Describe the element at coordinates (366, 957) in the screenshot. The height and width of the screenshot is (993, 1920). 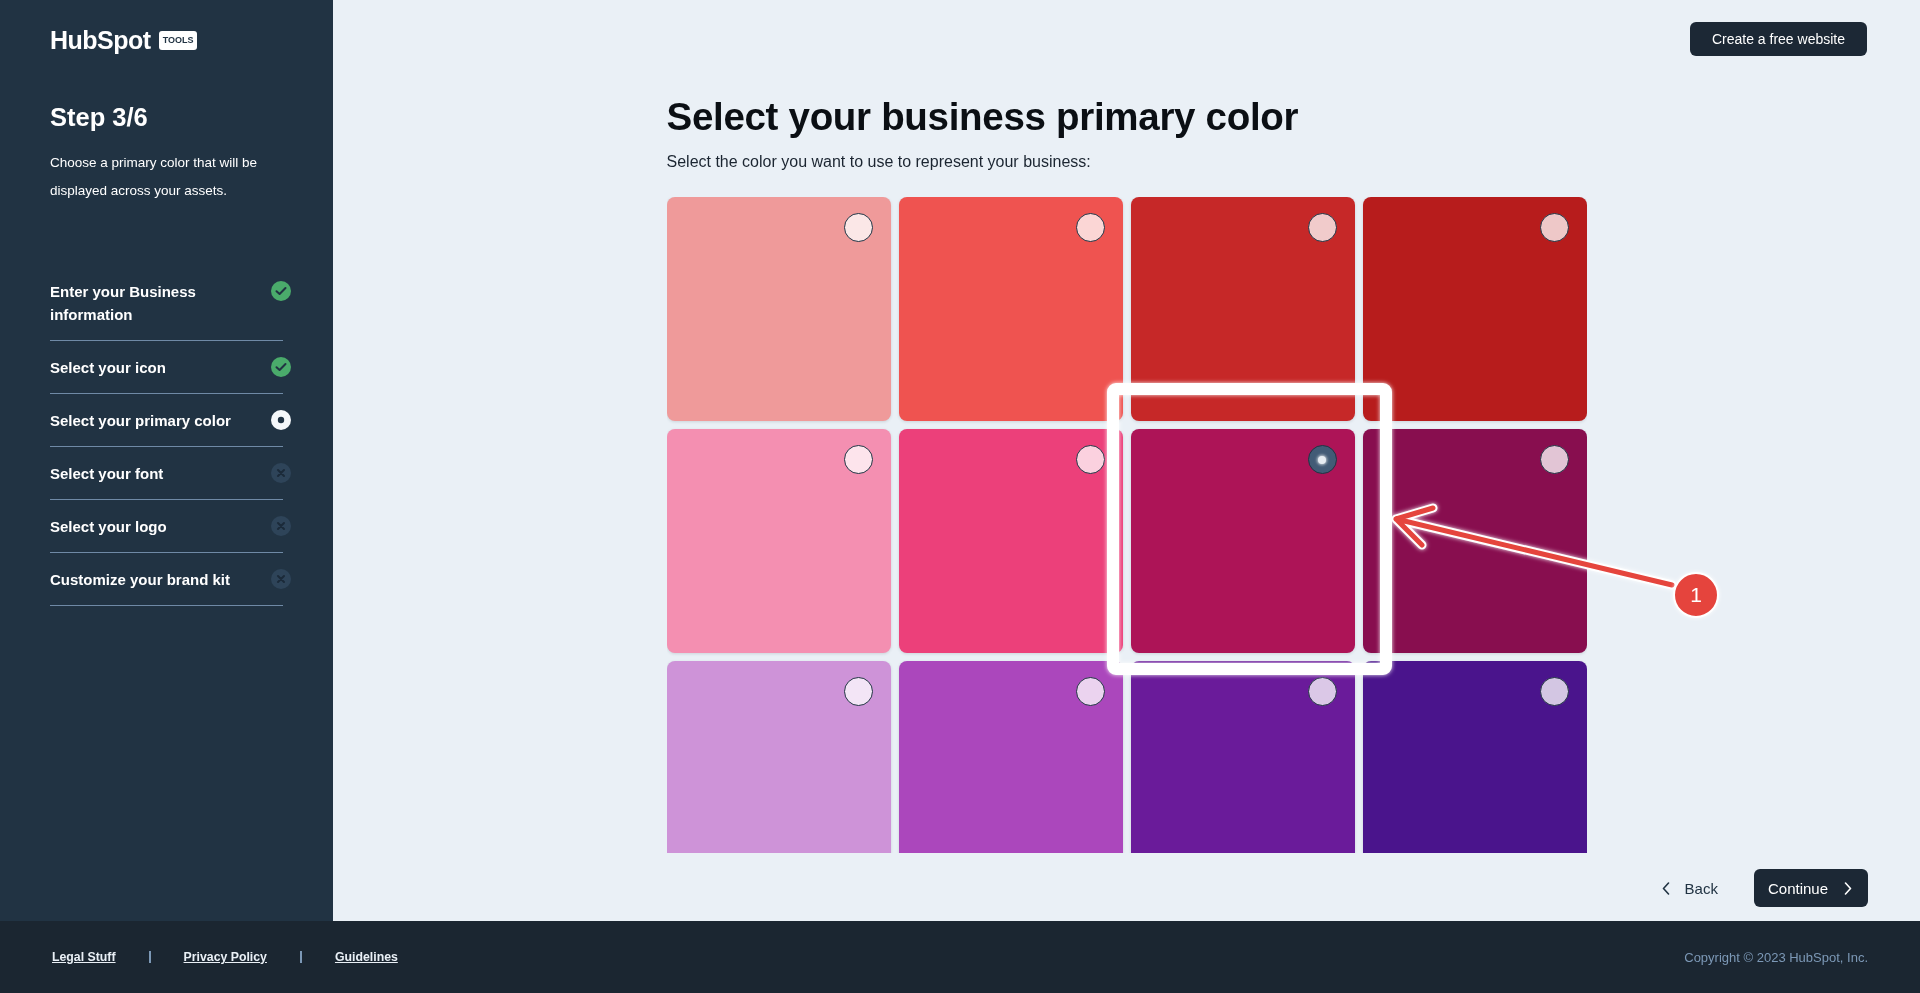
I see `footer-link: Guidelines` at that location.